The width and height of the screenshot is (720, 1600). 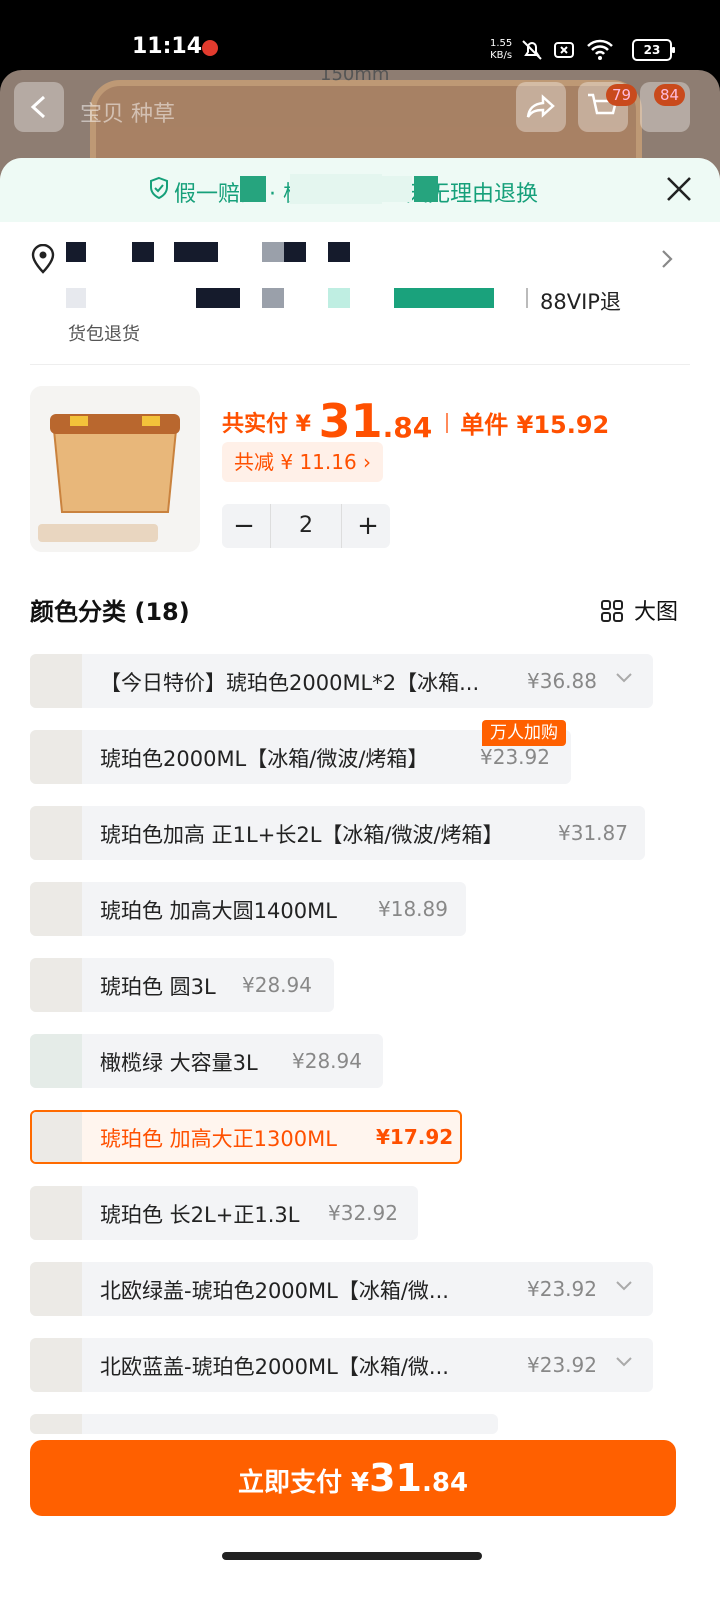 I want to click on mute-icon, so click(x=532, y=50).